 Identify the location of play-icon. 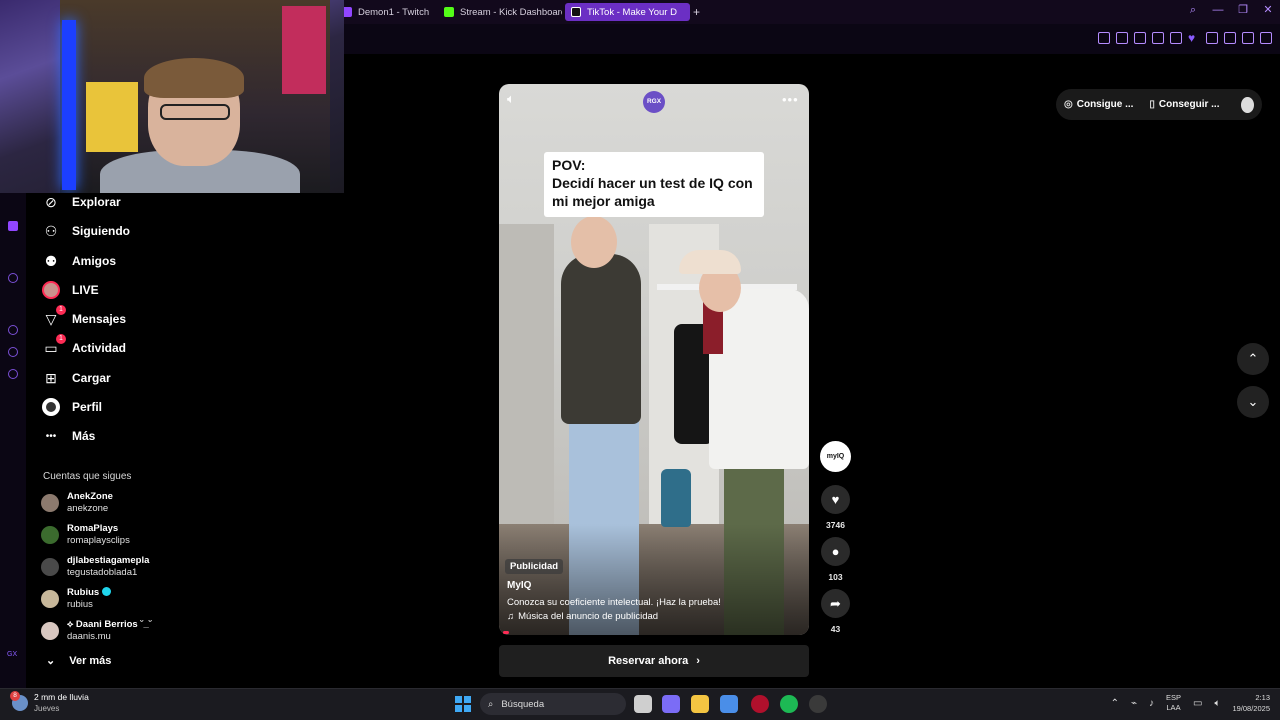
(1176, 38).